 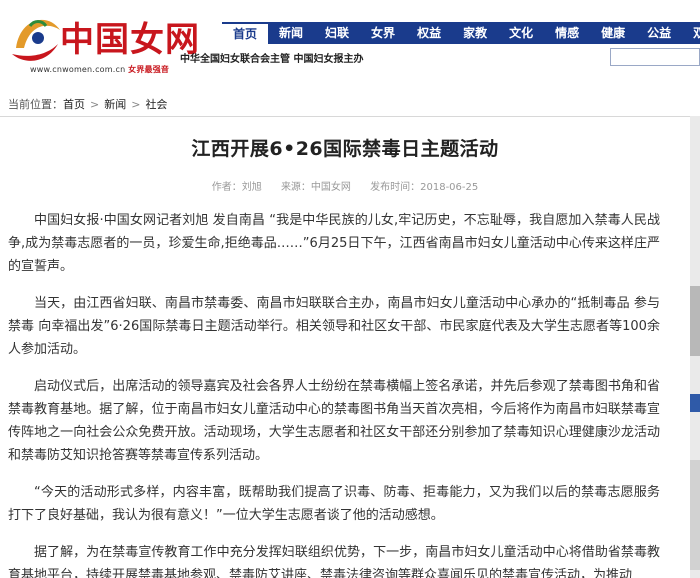 What do you see at coordinates (475, 33) in the screenshot?
I see `nav-item-family-education: 家教` at bounding box center [475, 33].